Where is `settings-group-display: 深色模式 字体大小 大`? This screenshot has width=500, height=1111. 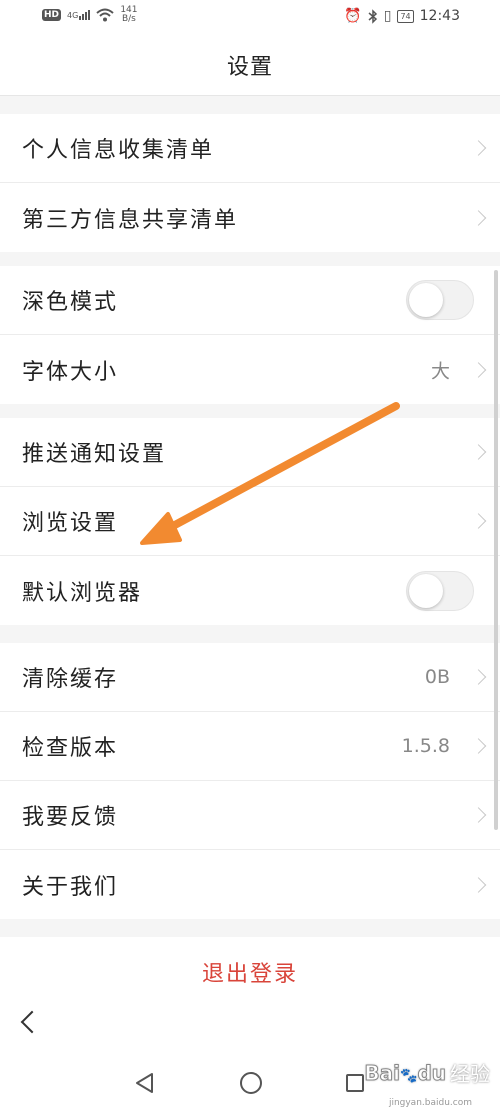 settings-group-display: 深色模式 字体大小 大 is located at coordinates (250, 335).